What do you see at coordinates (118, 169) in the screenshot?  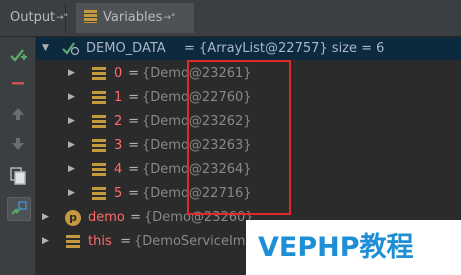 I see `item-name: 4` at bounding box center [118, 169].